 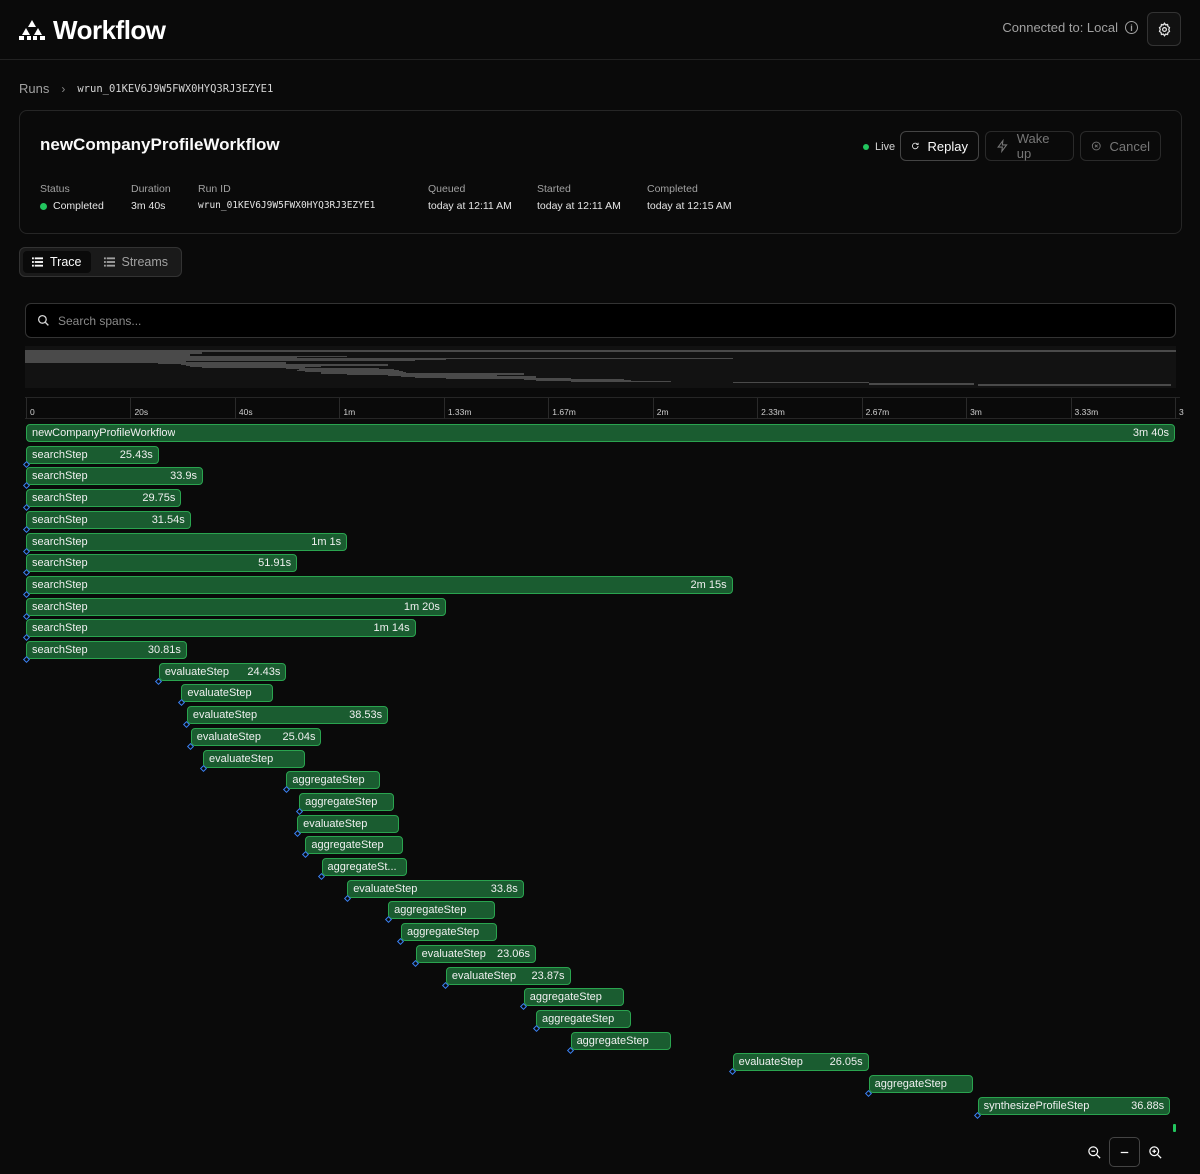 I want to click on trace-span: evaluateStep 24.43s, so click(x=222, y=671).